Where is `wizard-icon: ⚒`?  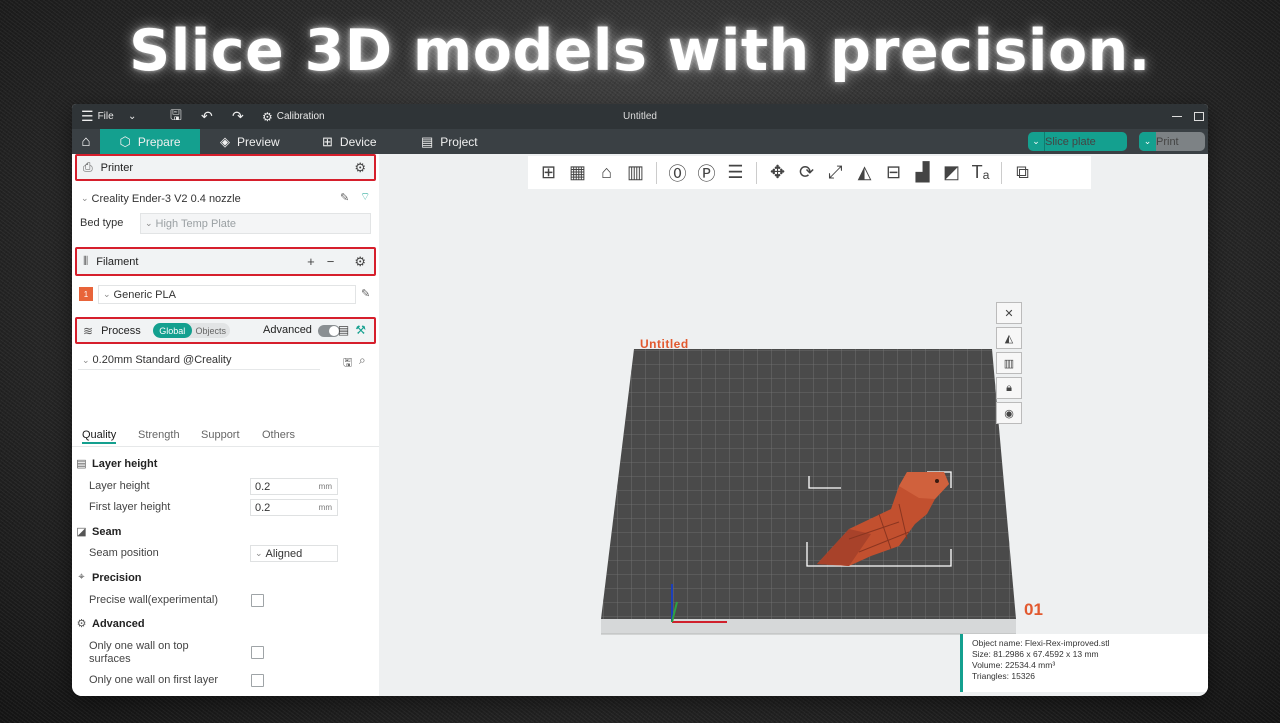 wizard-icon: ⚒ is located at coordinates (360, 330).